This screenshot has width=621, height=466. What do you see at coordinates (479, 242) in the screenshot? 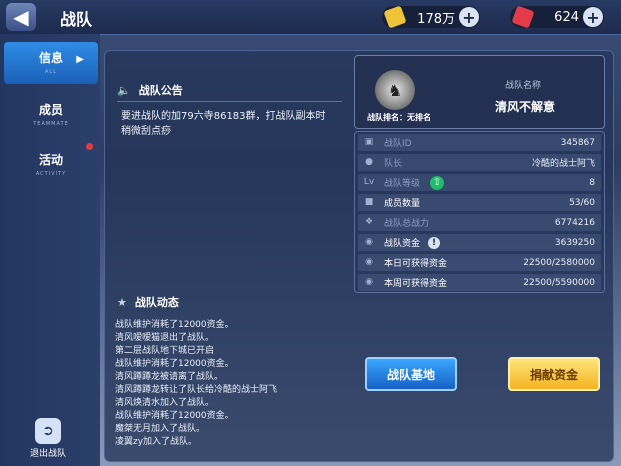
I see `stat-row-funds: ◉ 战队资金 ! 3639250` at bounding box center [479, 242].